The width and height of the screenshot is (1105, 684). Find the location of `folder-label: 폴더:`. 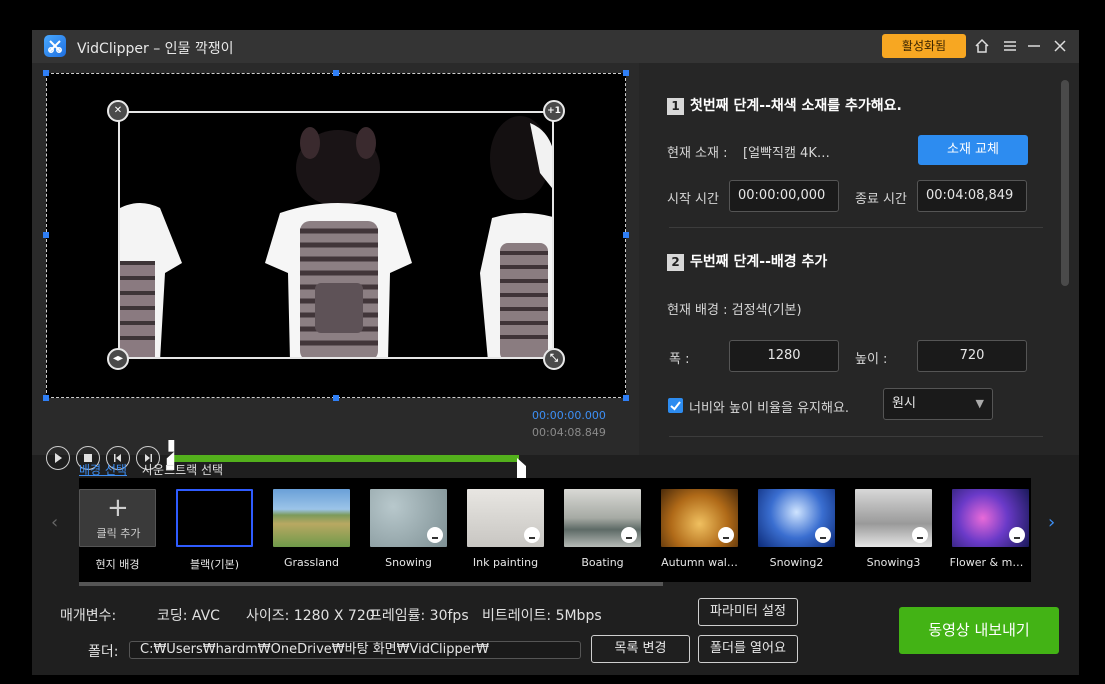

folder-label: 폴더: is located at coordinates (103, 652).